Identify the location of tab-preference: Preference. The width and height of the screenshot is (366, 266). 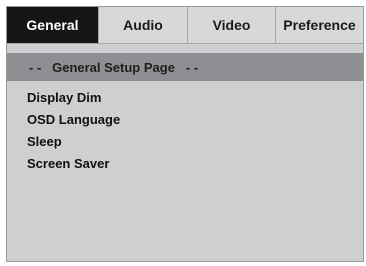
(319, 25).